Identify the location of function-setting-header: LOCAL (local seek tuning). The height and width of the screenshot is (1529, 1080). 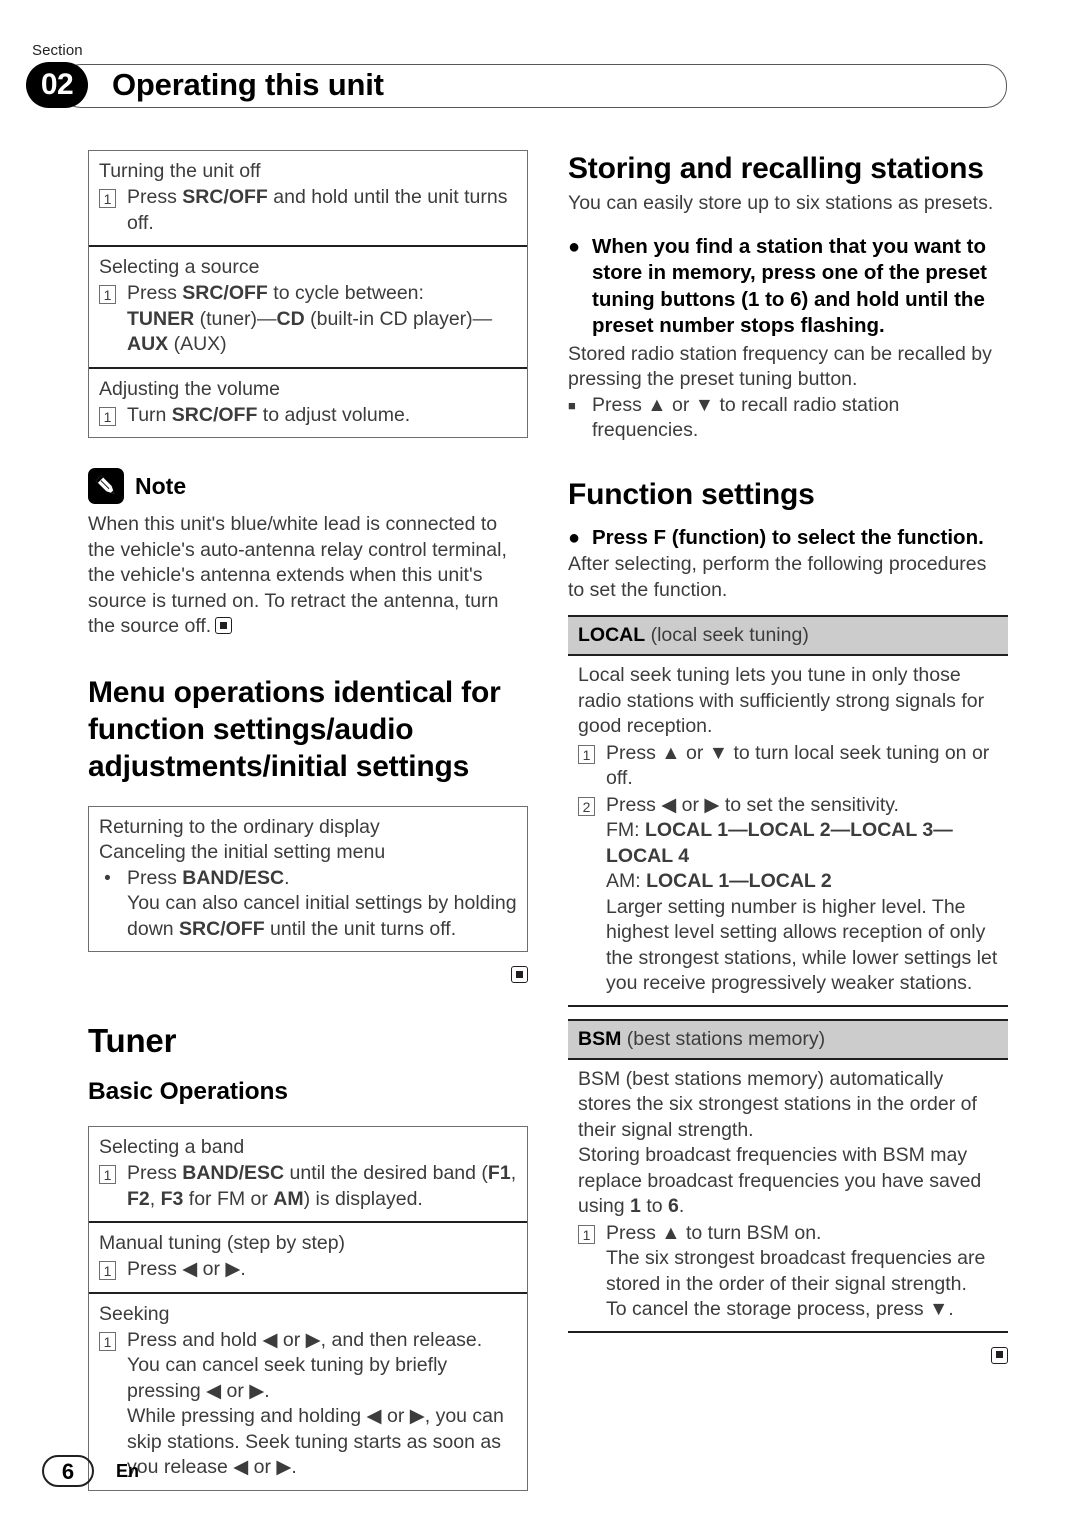
(788, 635).